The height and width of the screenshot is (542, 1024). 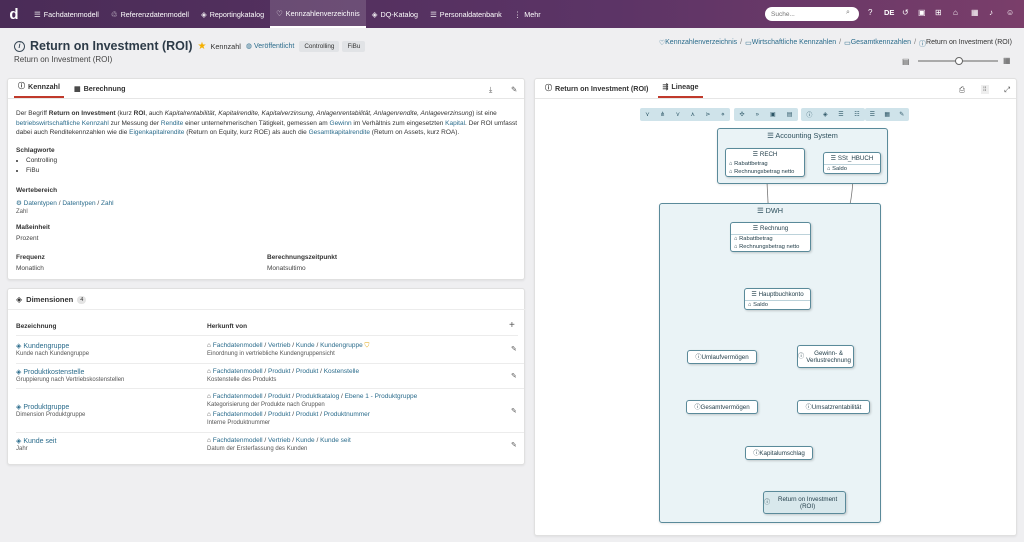 What do you see at coordinates (825, 356) in the screenshot?
I see `node-gewinn-verlustrechnung: ⓘ Gewinn- & Verlustrechnung` at bounding box center [825, 356].